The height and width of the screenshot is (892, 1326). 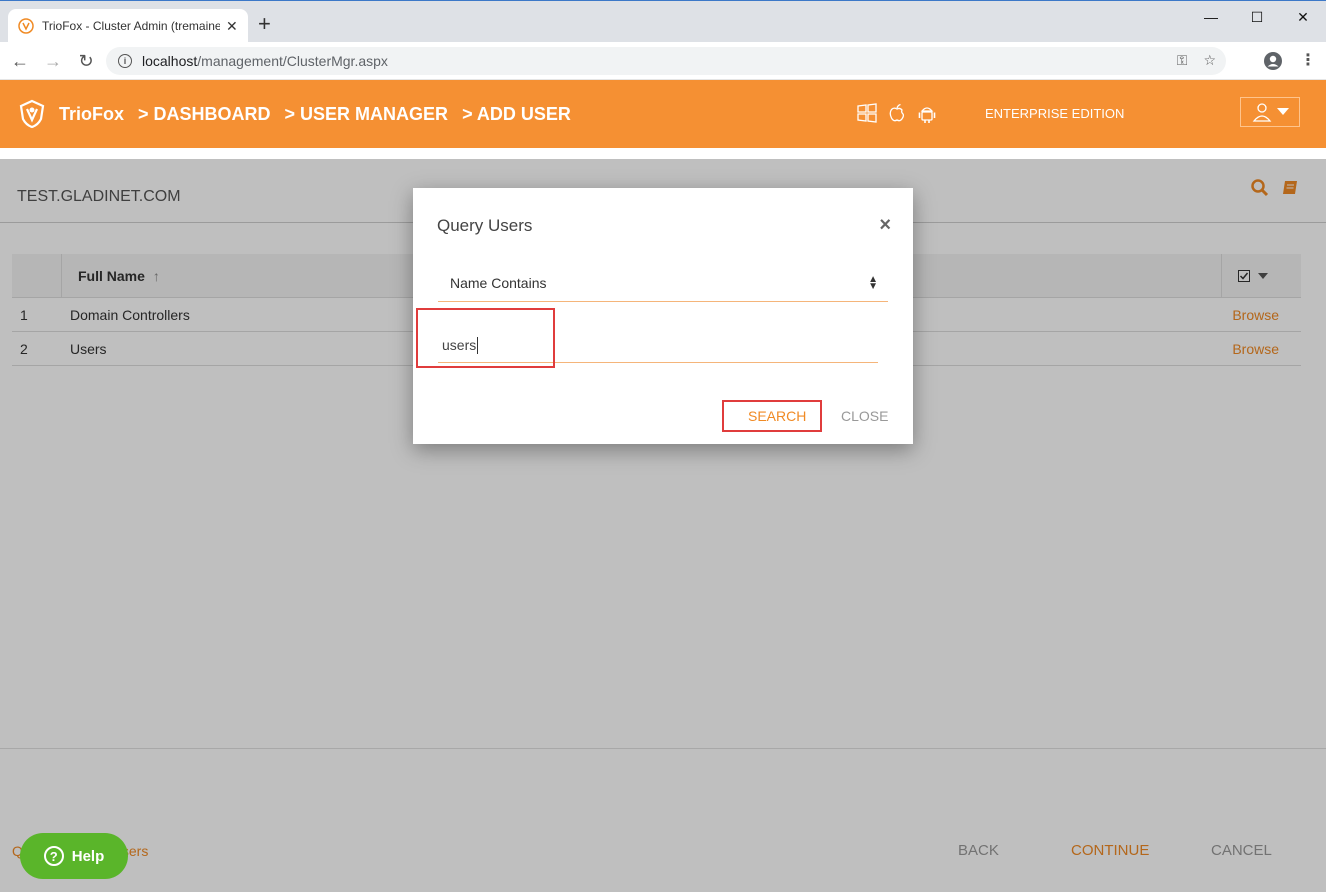 What do you see at coordinates (1196, 60) in the screenshot?
I see `omnibox-actions: ⚿ ☆` at bounding box center [1196, 60].